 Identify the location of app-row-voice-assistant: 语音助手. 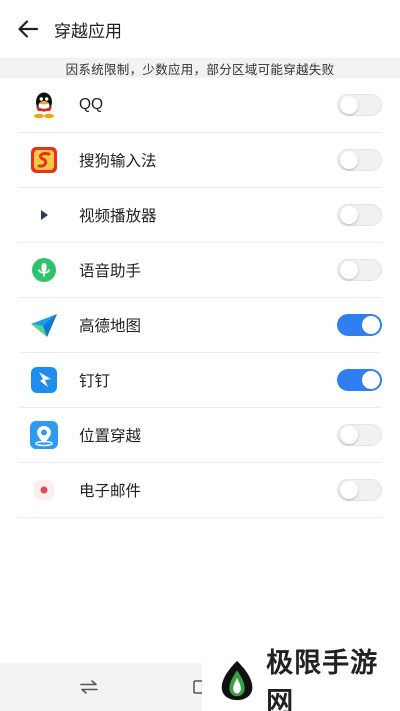
(200, 270).